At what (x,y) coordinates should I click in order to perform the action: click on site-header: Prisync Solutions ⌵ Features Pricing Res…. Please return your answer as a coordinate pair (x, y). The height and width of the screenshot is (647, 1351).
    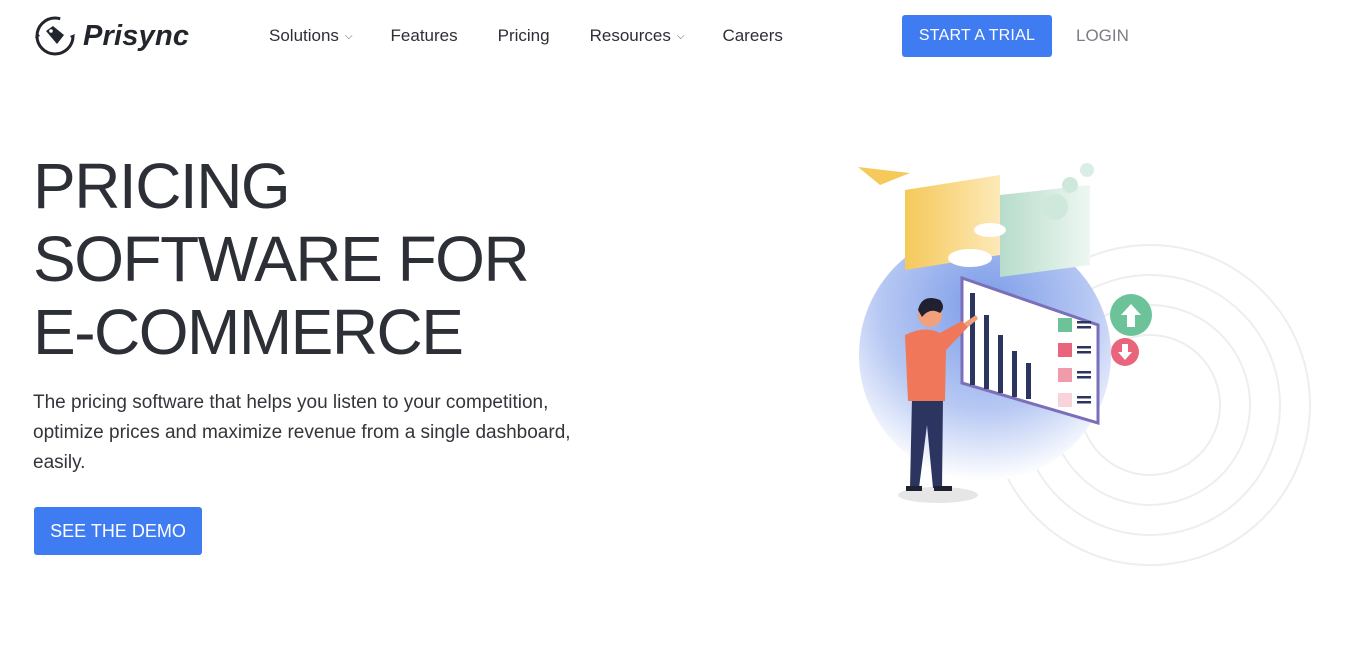
    Looking at the image, I should click on (675, 36).